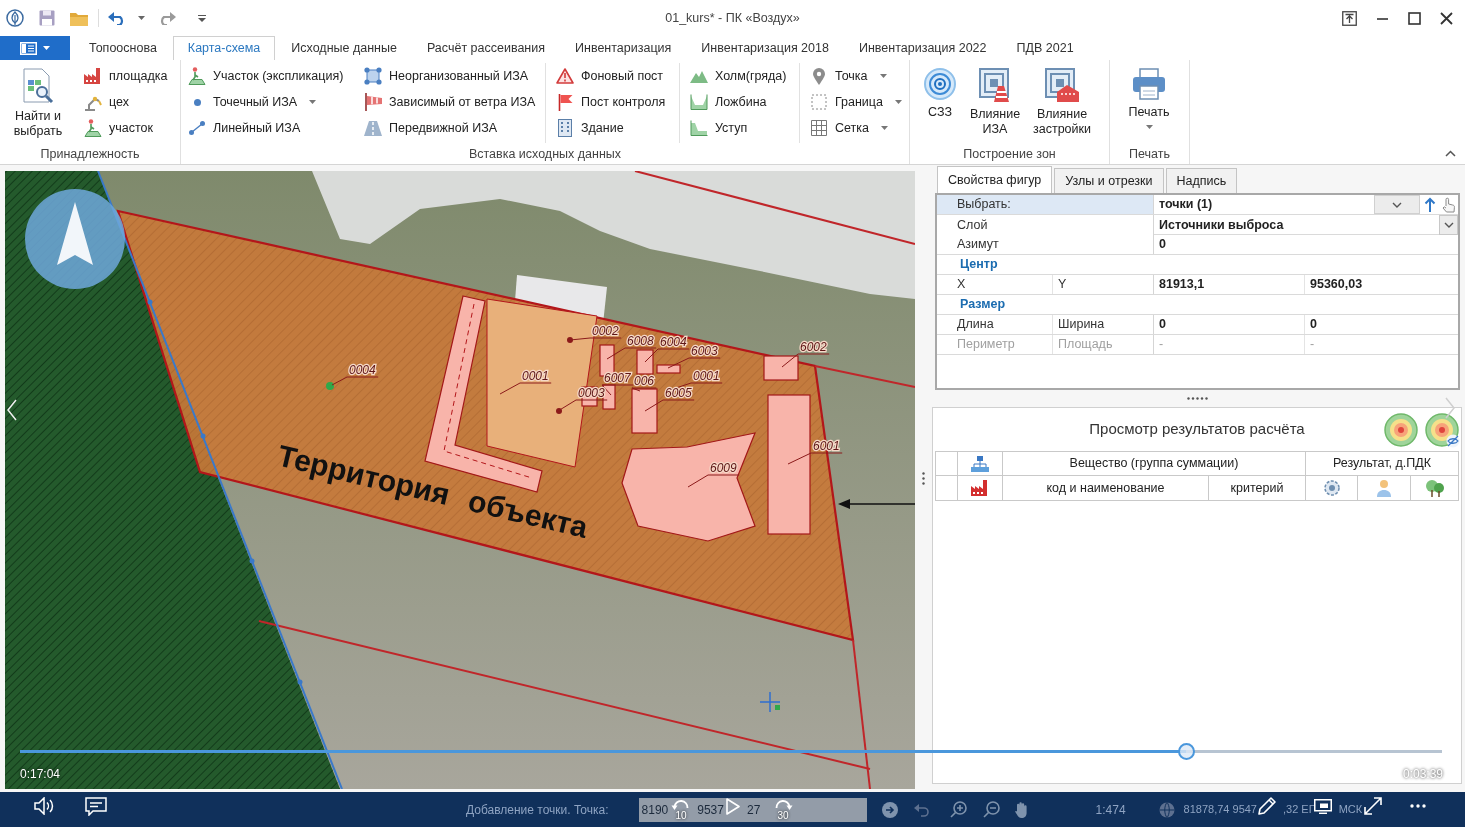  I want to click on ribbon-button: Пост контроля, so click(612, 102).